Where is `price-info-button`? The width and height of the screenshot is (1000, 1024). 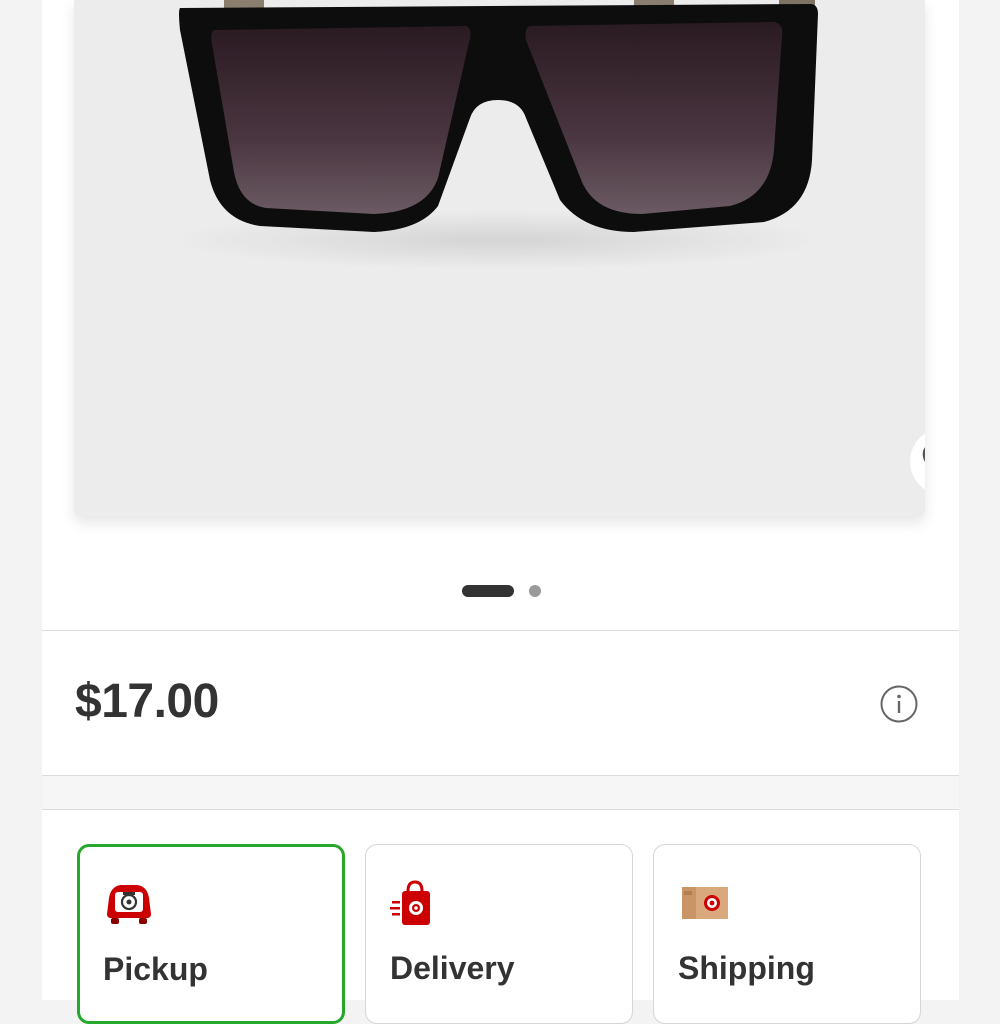
price-info-button is located at coordinates (899, 704).